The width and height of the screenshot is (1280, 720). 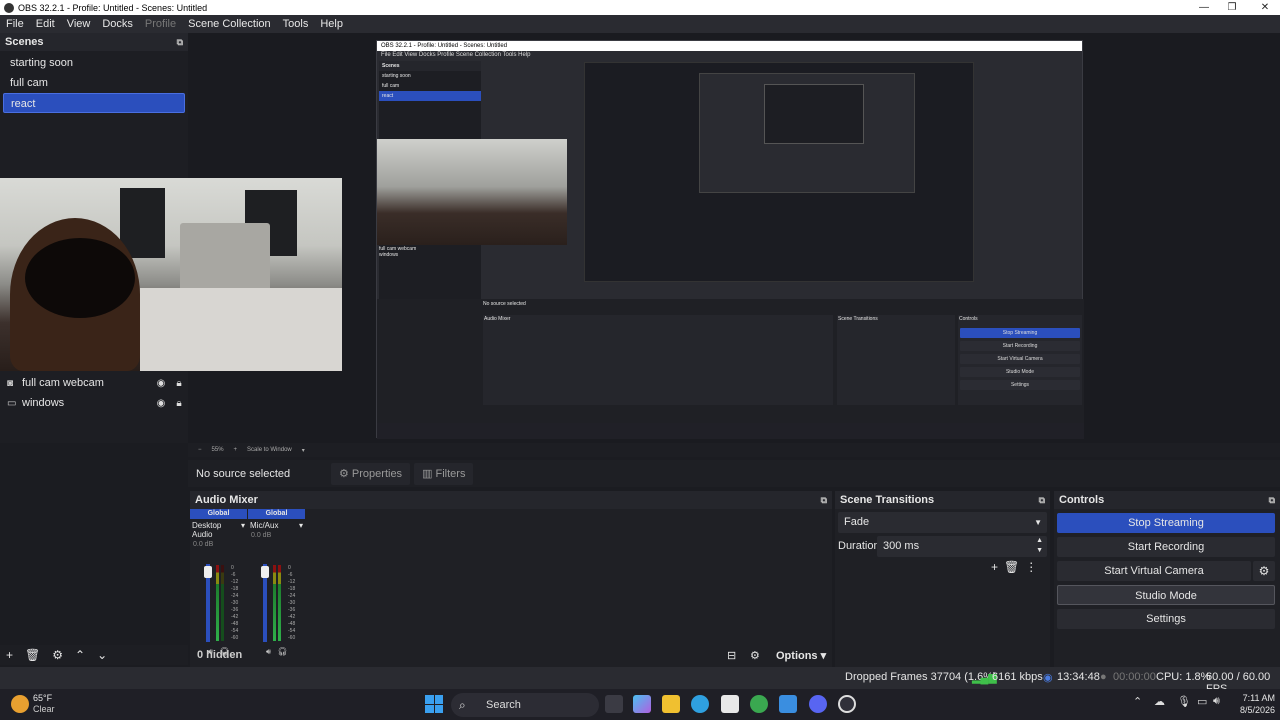 I want to click on filters-button: ▥ Filters, so click(x=444, y=473).